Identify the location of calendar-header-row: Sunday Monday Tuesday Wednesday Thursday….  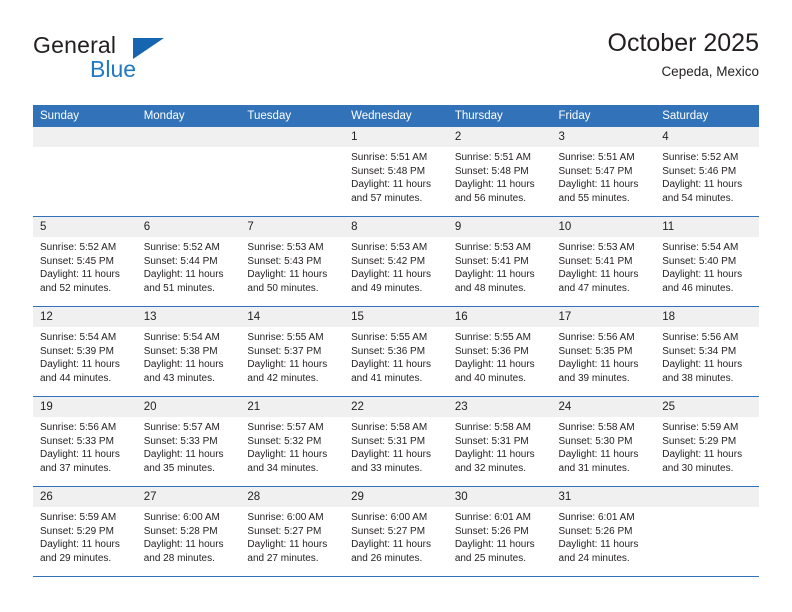
(396, 116).